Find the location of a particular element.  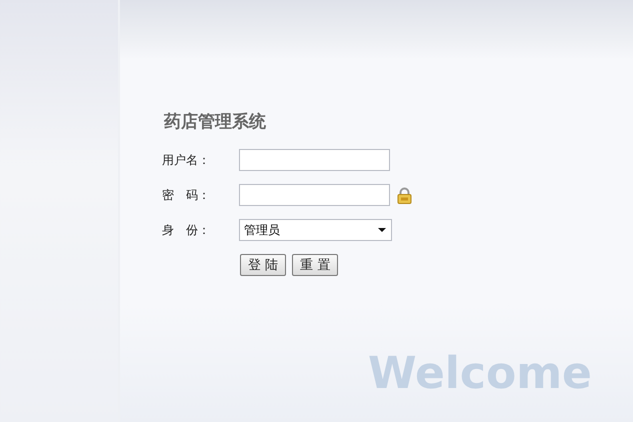

login-button: 登 陆 is located at coordinates (263, 265).